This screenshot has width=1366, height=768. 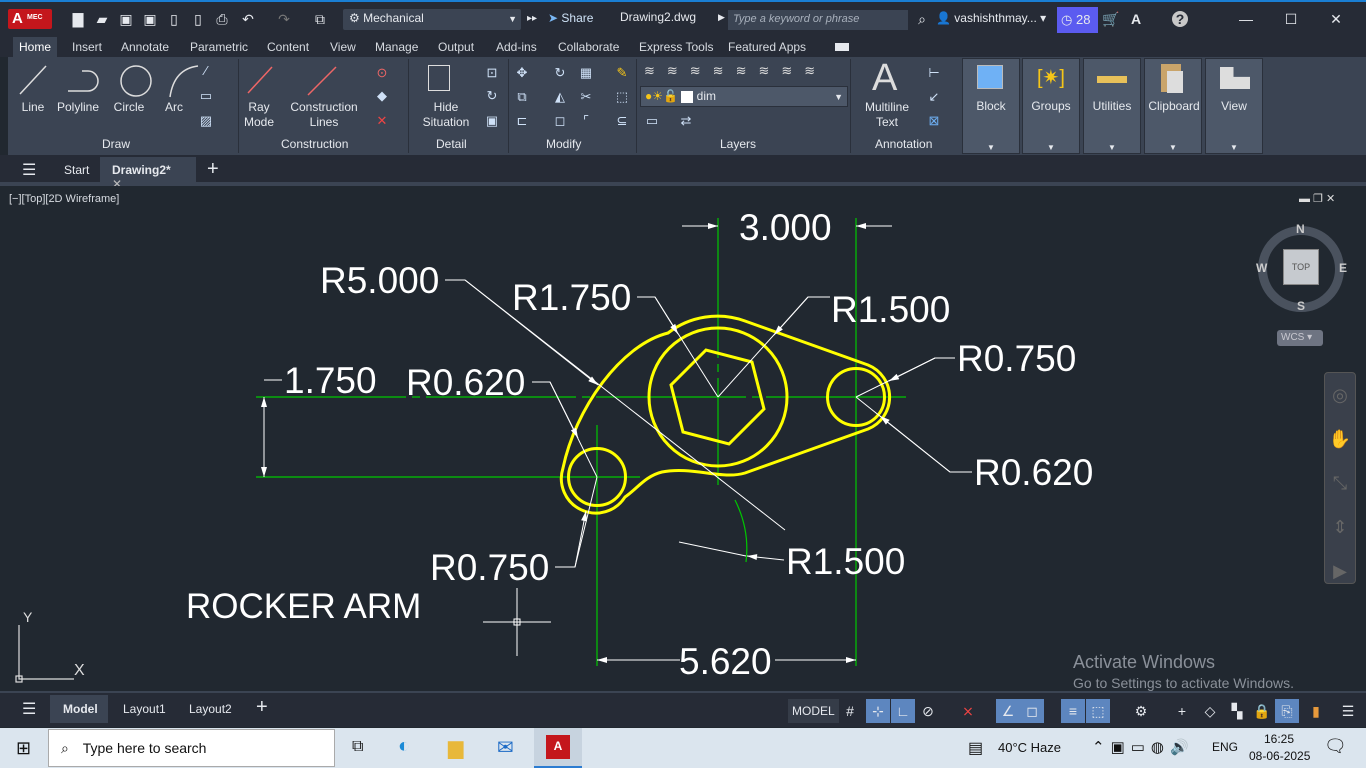 What do you see at coordinates (1112, 106) in the screenshot?
I see `utilities-panel: Utilities ▼` at bounding box center [1112, 106].